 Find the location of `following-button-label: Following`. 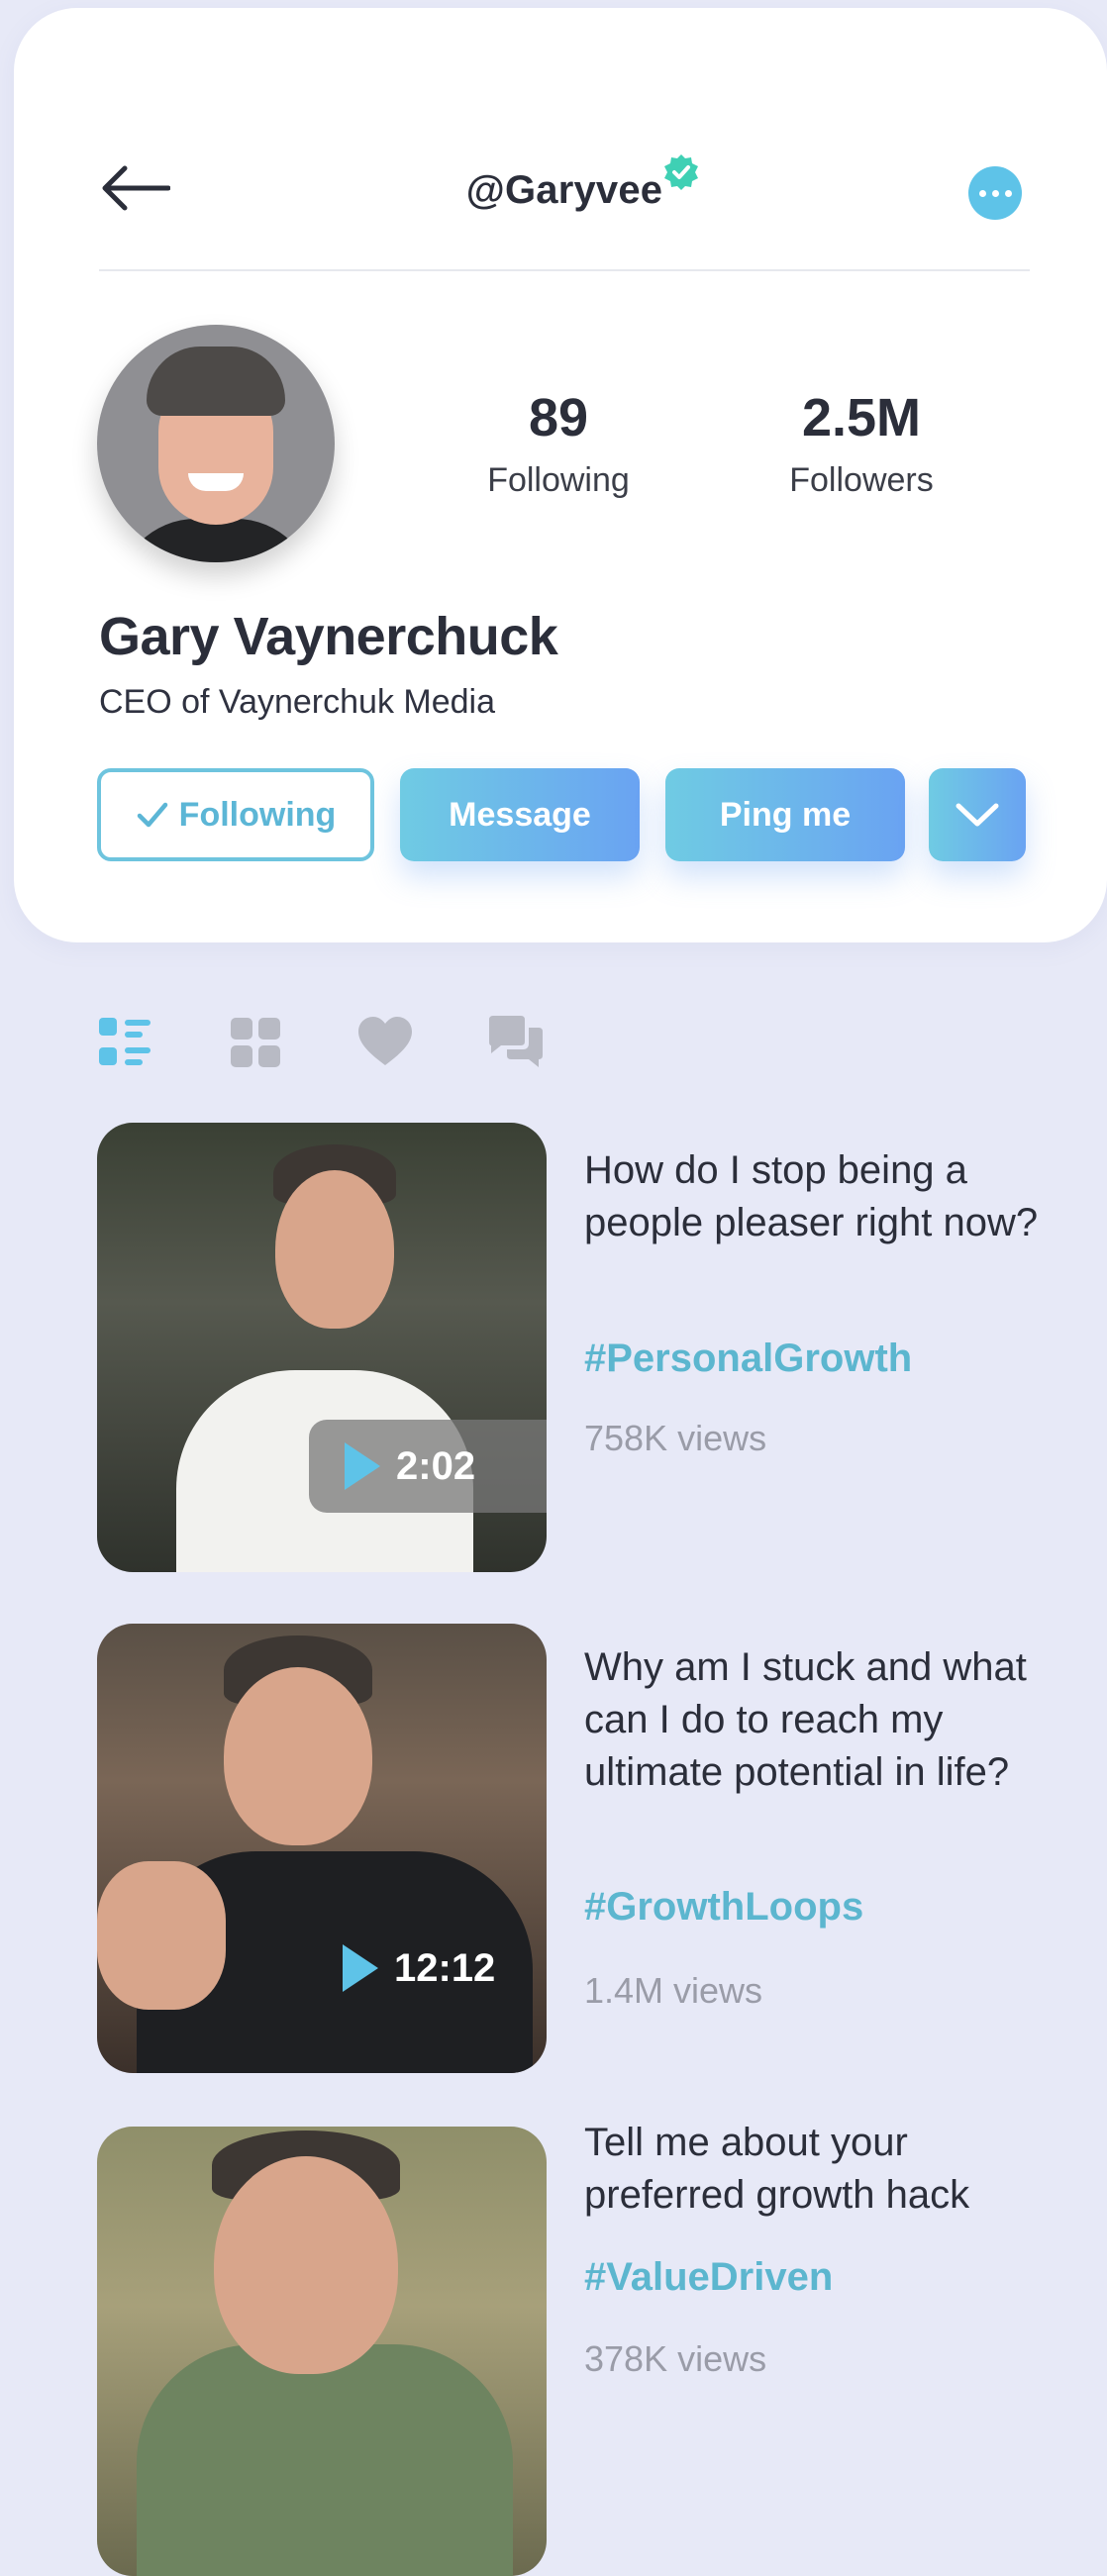

following-button-label: Following is located at coordinates (257, 815).